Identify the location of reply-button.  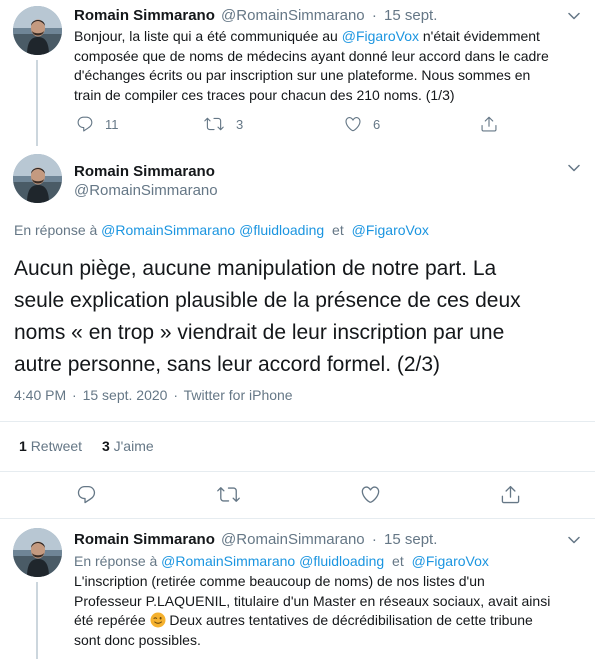
(86, 494).